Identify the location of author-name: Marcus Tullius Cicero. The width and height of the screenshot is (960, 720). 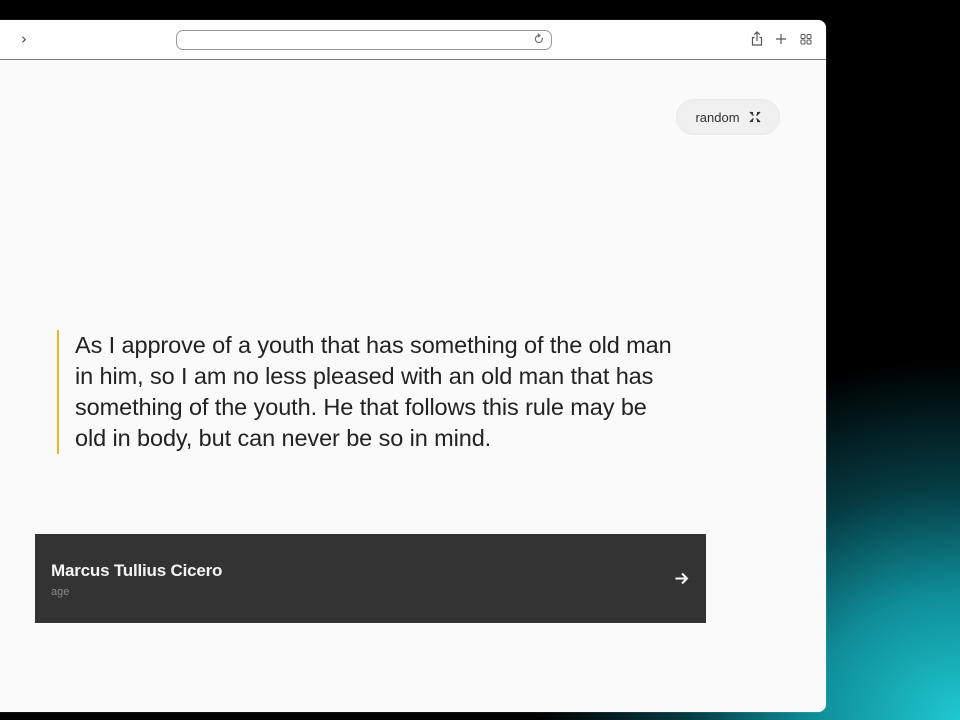
(137, 570).